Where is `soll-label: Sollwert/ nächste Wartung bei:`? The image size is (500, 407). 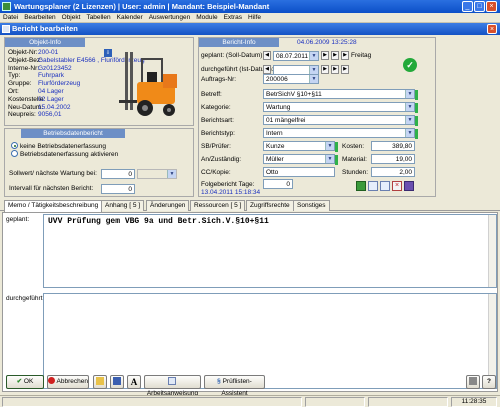 soll-label: Sollwert/ nächste Wartung bei: is located at coordinates (53, 173).